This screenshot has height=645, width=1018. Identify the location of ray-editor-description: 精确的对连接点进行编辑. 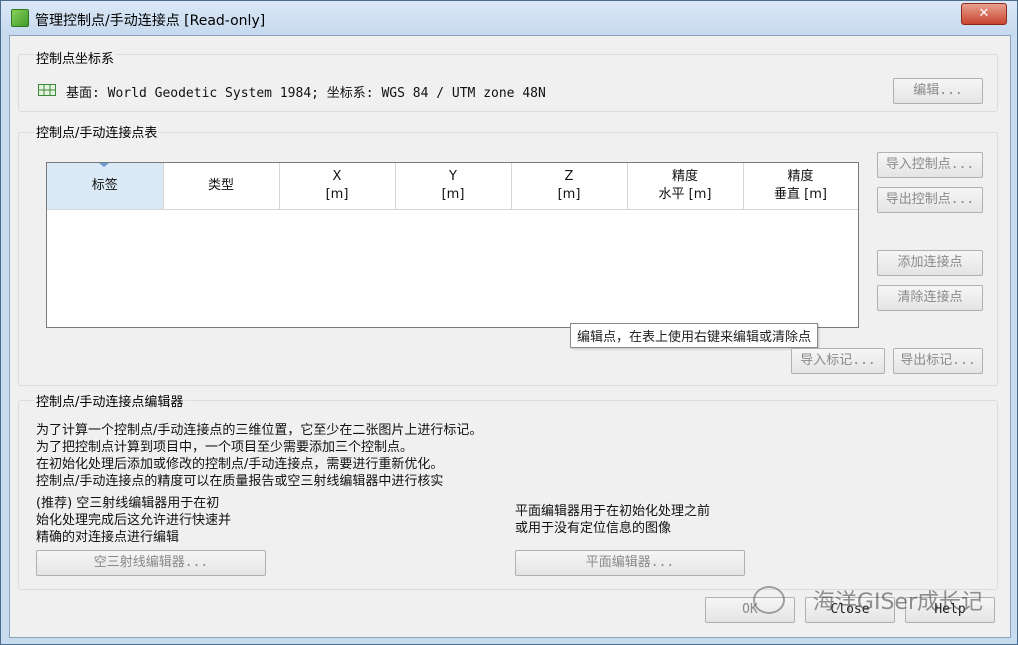
(108, 537).